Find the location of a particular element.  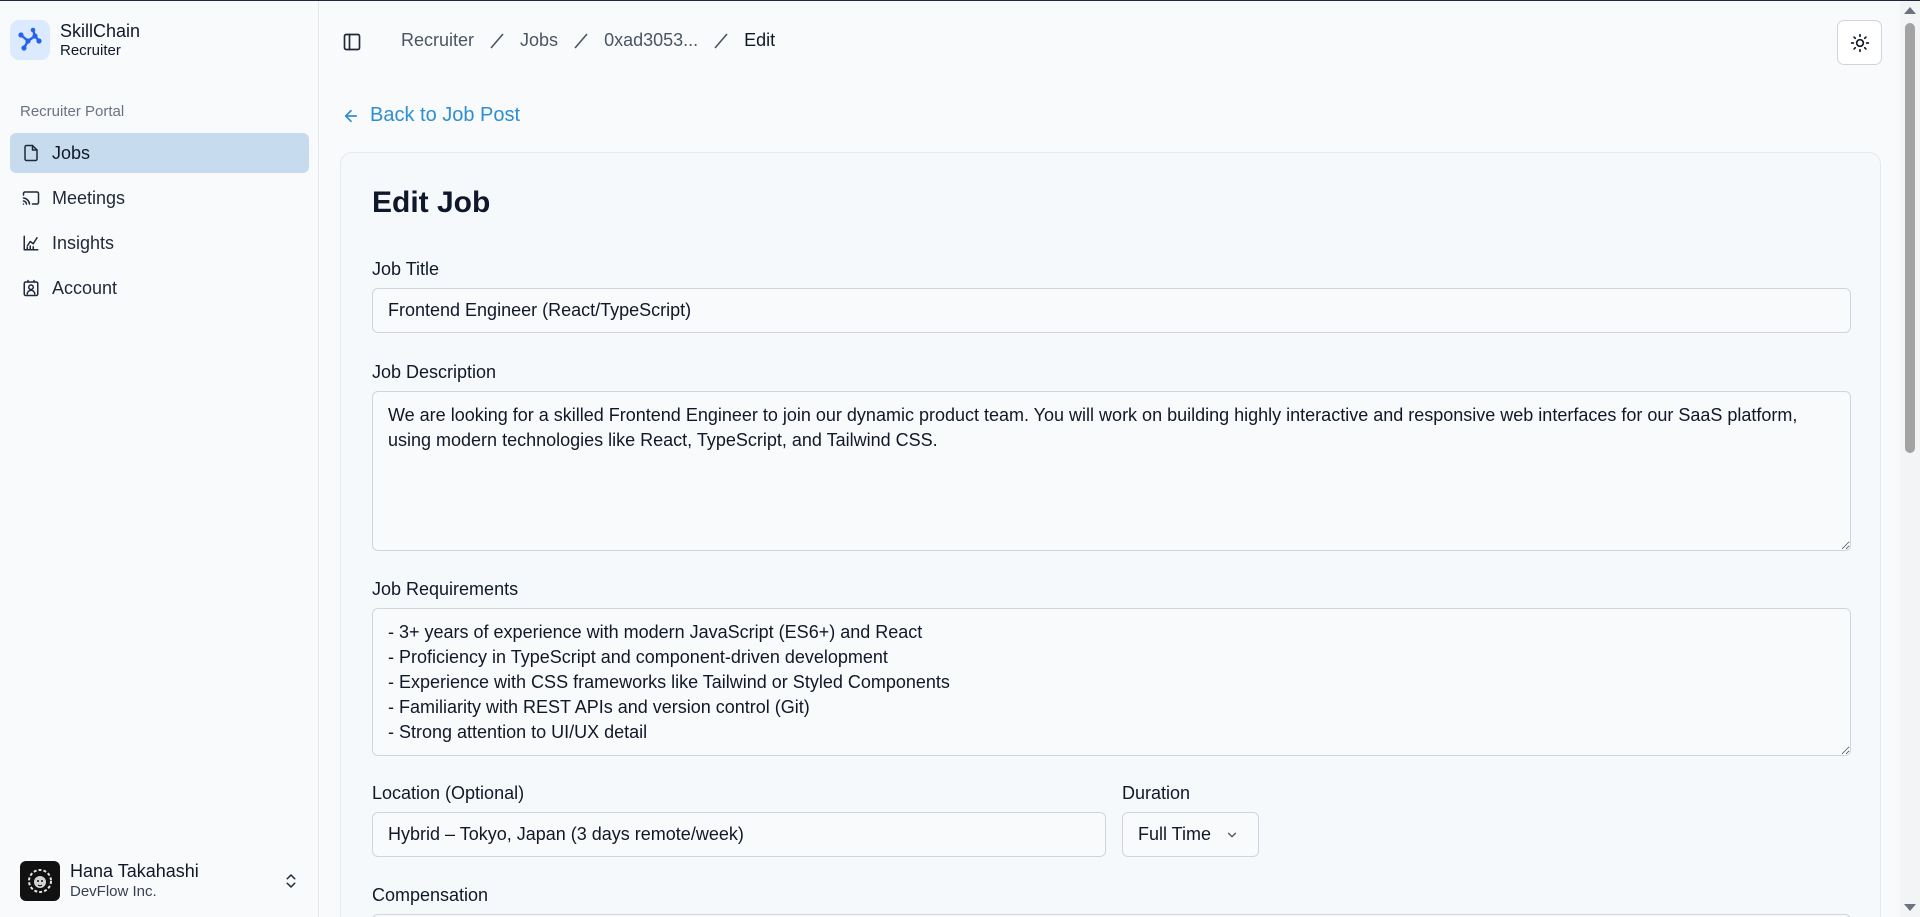

contact-icon is located at coordinates (31, 288).